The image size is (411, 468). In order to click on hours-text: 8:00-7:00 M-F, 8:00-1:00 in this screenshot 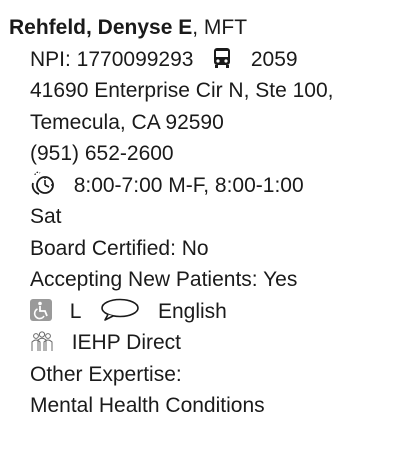, I will do `click(188, 185)`.